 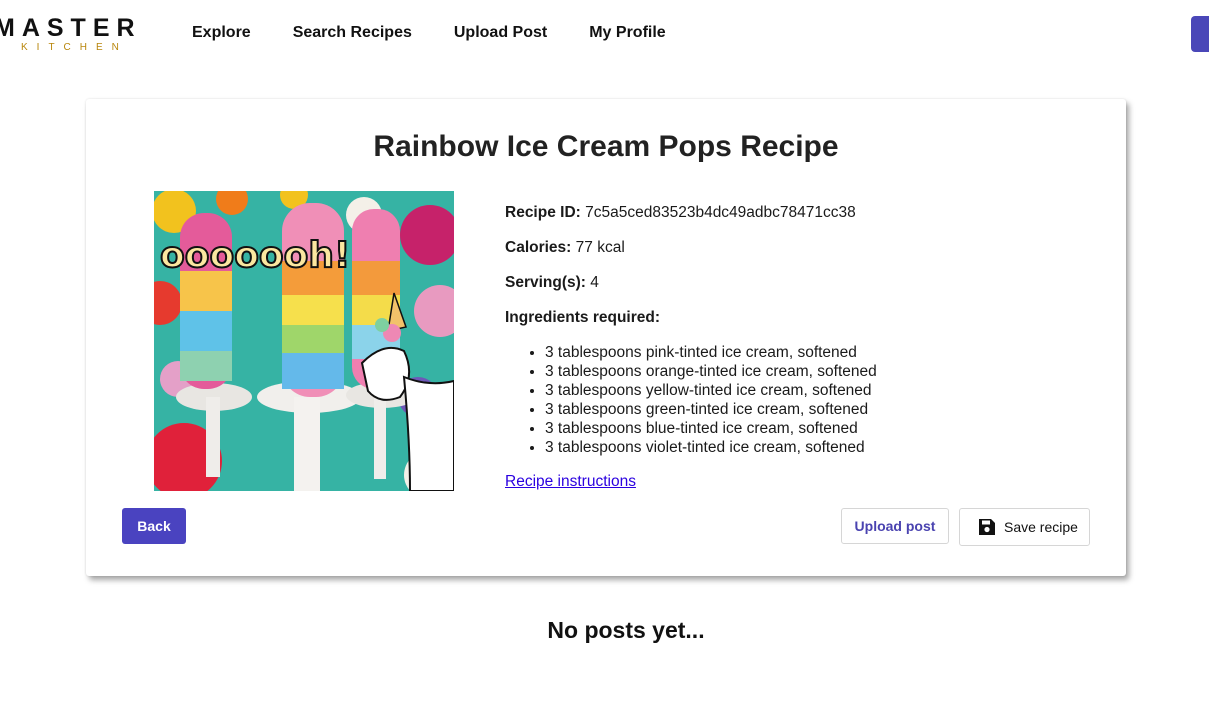 I want to click on recipe-id-label: Recipe ID:, so click(x=543, y=212).